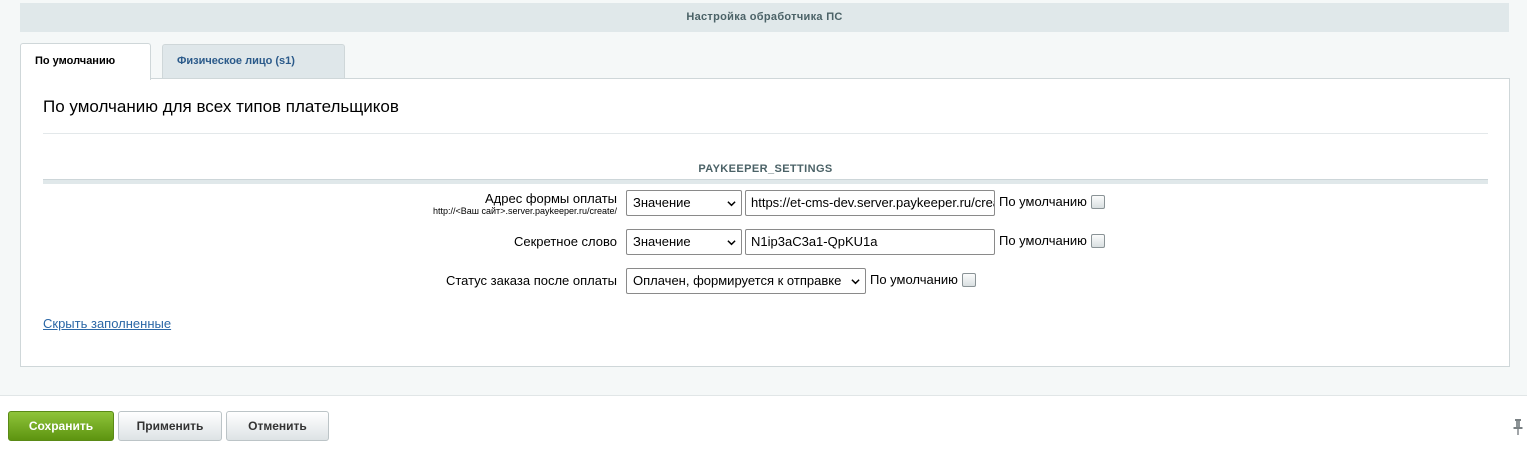 The image size is (1527, 451). I want to click on tab-default: По умолчанию, so click(85, 61).